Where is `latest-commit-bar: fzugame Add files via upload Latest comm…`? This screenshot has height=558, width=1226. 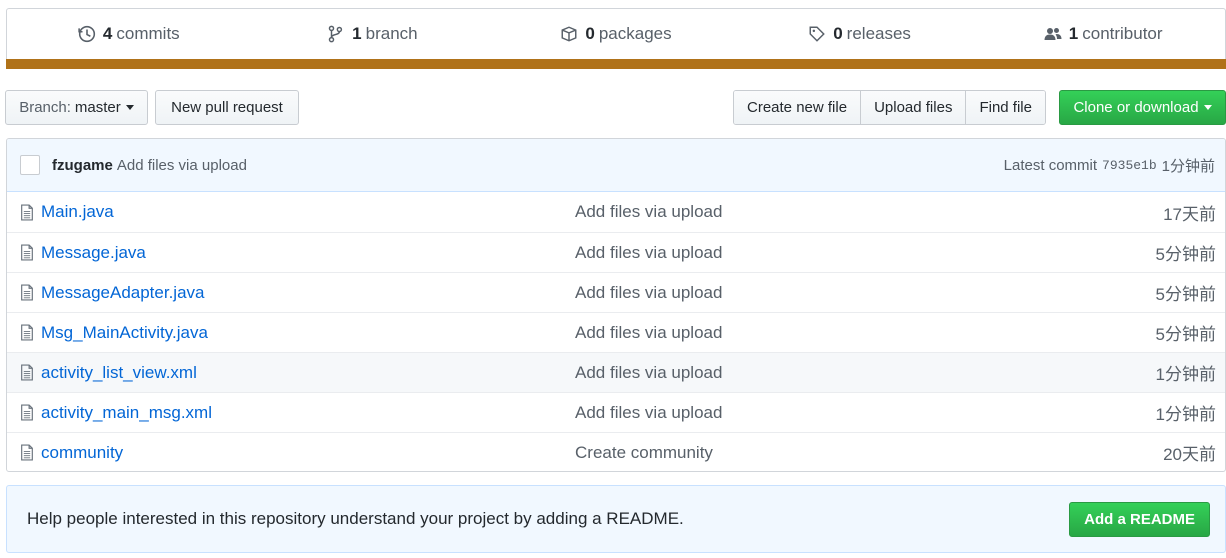 latest-commit-bar: fzugame Add files via upload Latest comm… is located at coordinates (616, 165).